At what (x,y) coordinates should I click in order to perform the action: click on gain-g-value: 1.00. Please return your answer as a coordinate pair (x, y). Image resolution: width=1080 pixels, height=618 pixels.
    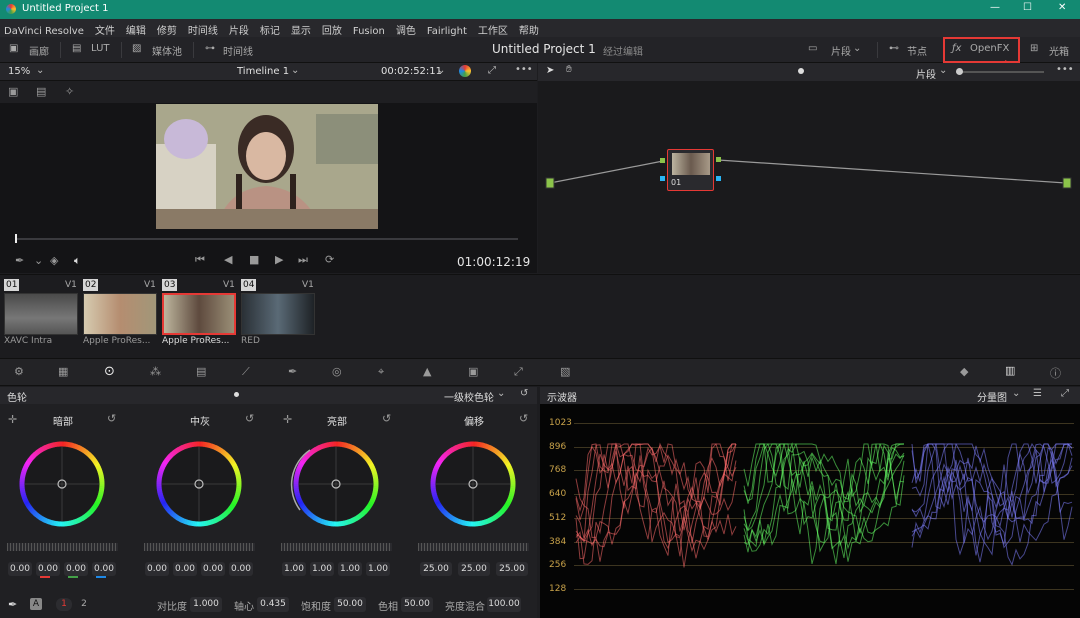
    Looking at the image, I should click on (350, 569).